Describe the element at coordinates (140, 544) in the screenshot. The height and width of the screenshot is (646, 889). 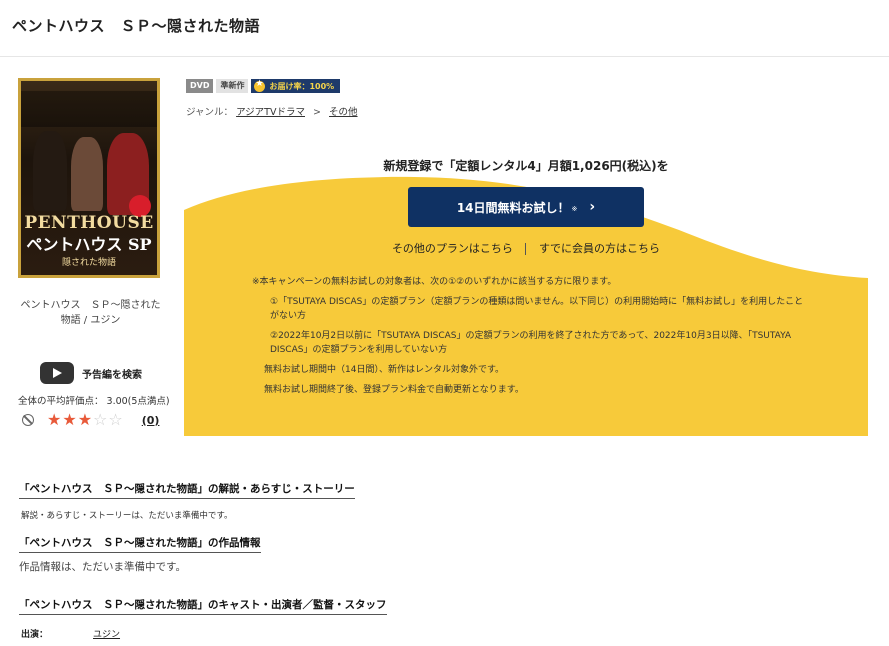
I see `info-heading: 「ペントハウス ＳＰ～隠された物語」の作品情報` at that location.